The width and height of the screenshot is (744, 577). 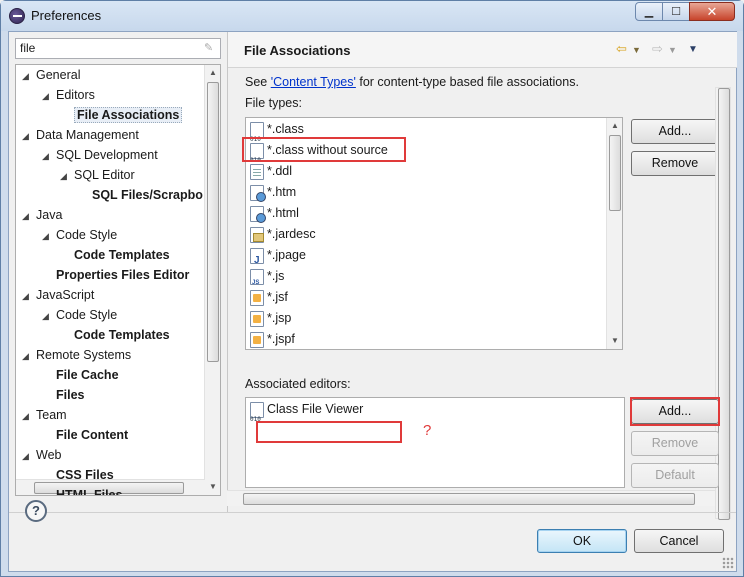 I want to click on file-type-item: *.js, so click(x=267, y=280).